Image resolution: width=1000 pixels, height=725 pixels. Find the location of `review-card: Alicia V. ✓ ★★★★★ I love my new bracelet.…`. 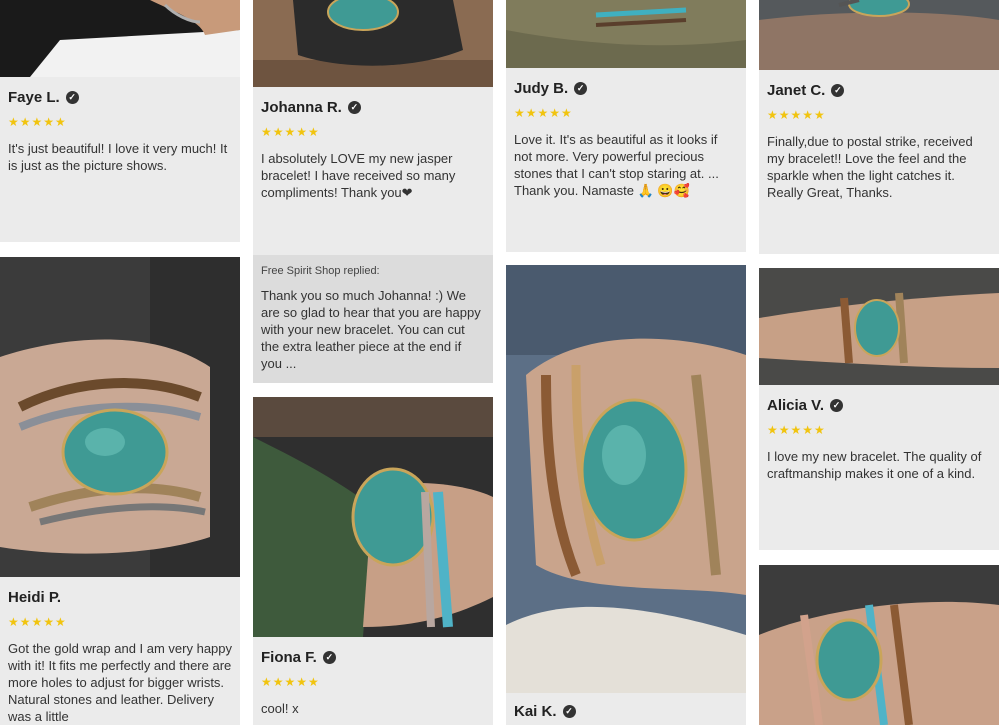

review-card: Alicia V. ✓ ★★★★★ I love my new bracelet.… is located at coordinates (879, 467).